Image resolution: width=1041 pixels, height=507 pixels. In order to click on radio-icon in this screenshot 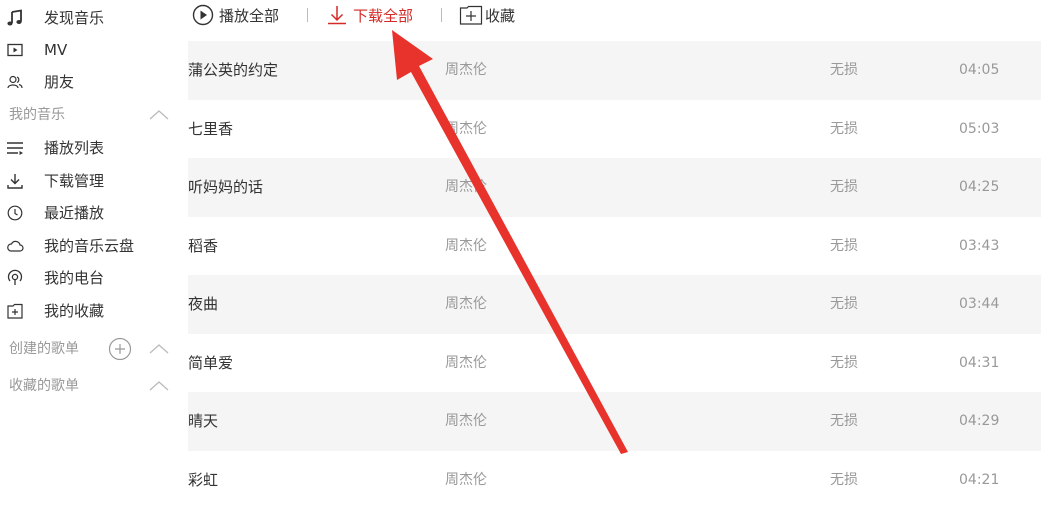, I will do `click(15, 278)`.